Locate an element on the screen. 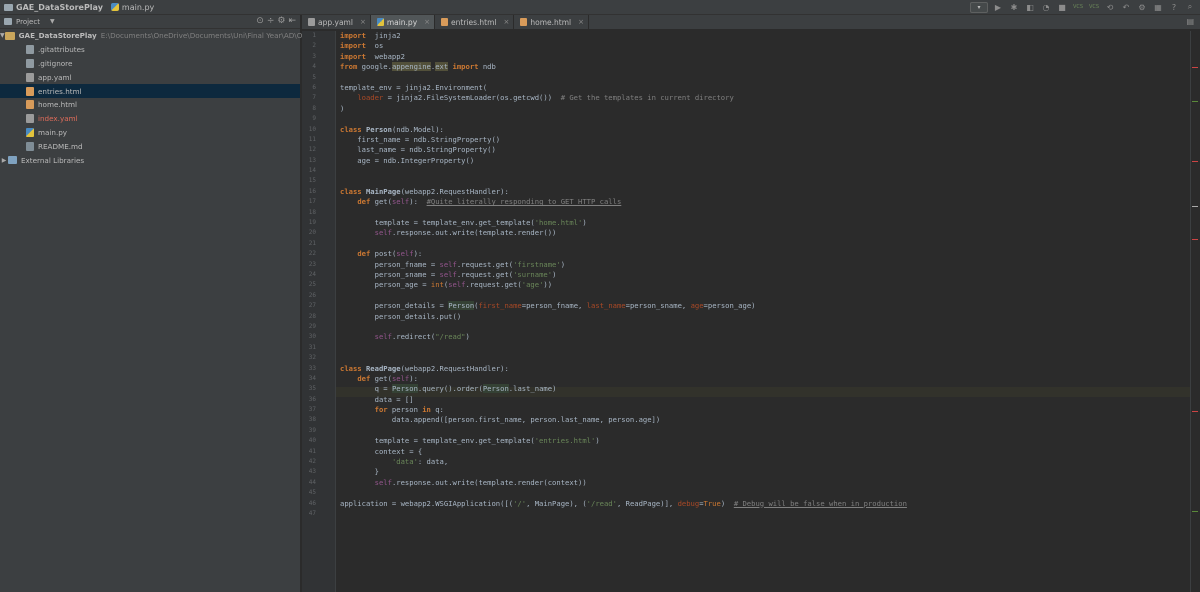 The image size is (1200, 592). vcs-commit-icon: VCS is located at coordinates (1094, 7).